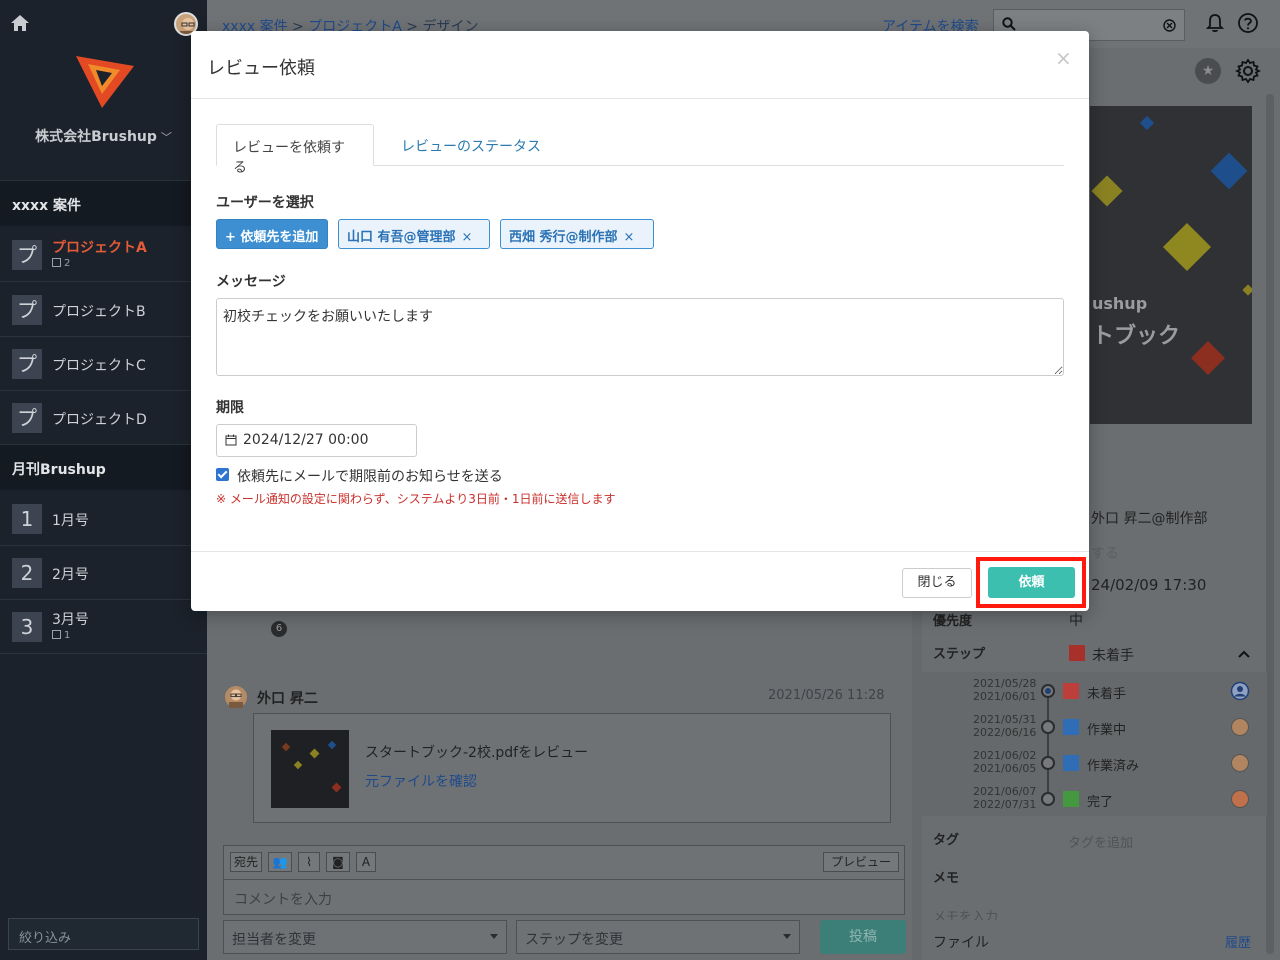 This screenshot has width=1280, height=960. What do you see at coordinates (103, 418) in the screenshot?
I see `sidebar-item-project-d: プ プロジェクトD` at bounding box center [103, 418].